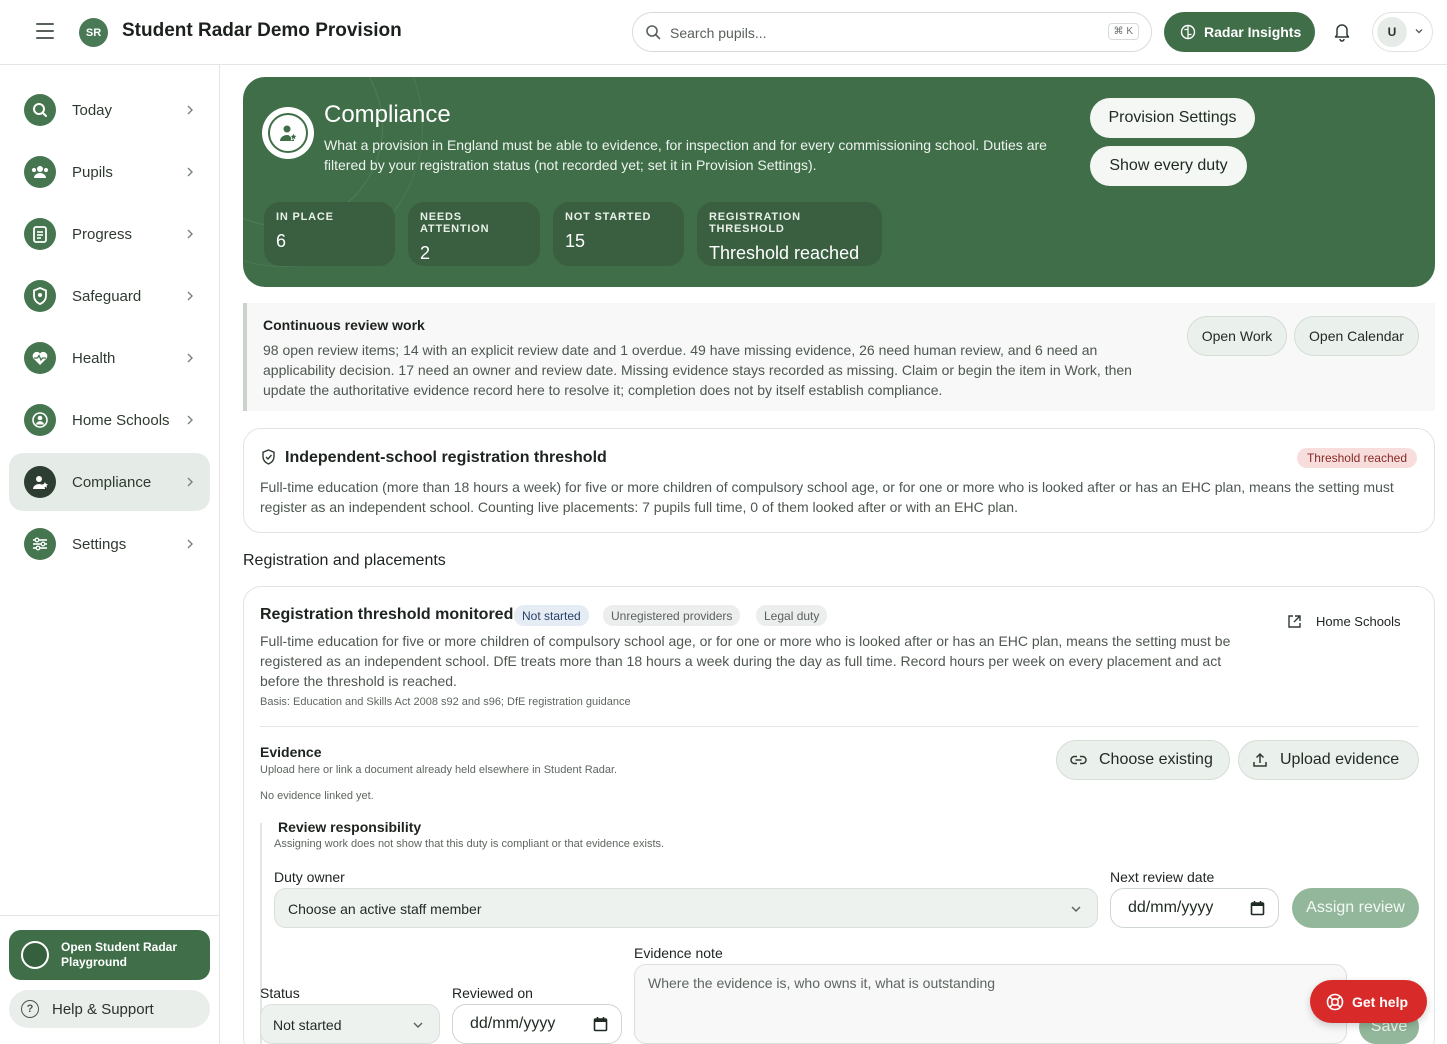  What do you see at coordinates (792, 615) in the screenshot?
I see `category-tag: Legal duty` at bounding box center [792, 615].